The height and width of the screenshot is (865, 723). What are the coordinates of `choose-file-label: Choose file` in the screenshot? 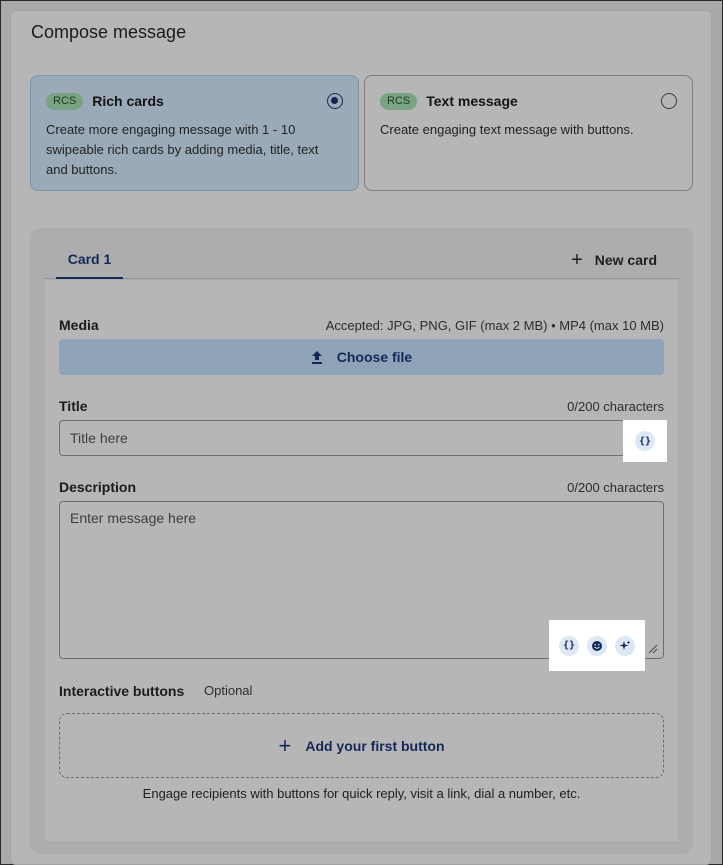 It's located at (374, 357).